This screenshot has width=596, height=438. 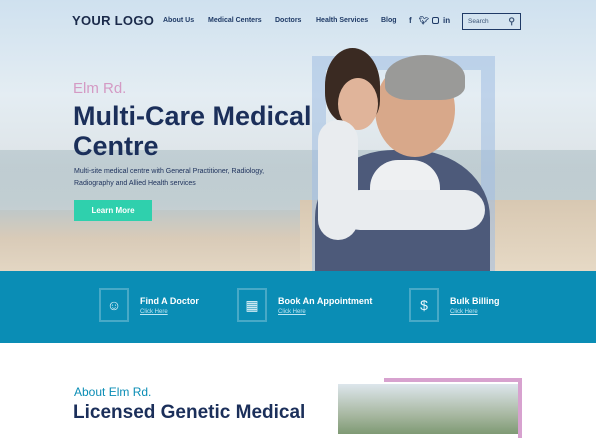 I want to click on about-title: Licensed Genetic Medical, so click(x=189, y=412).